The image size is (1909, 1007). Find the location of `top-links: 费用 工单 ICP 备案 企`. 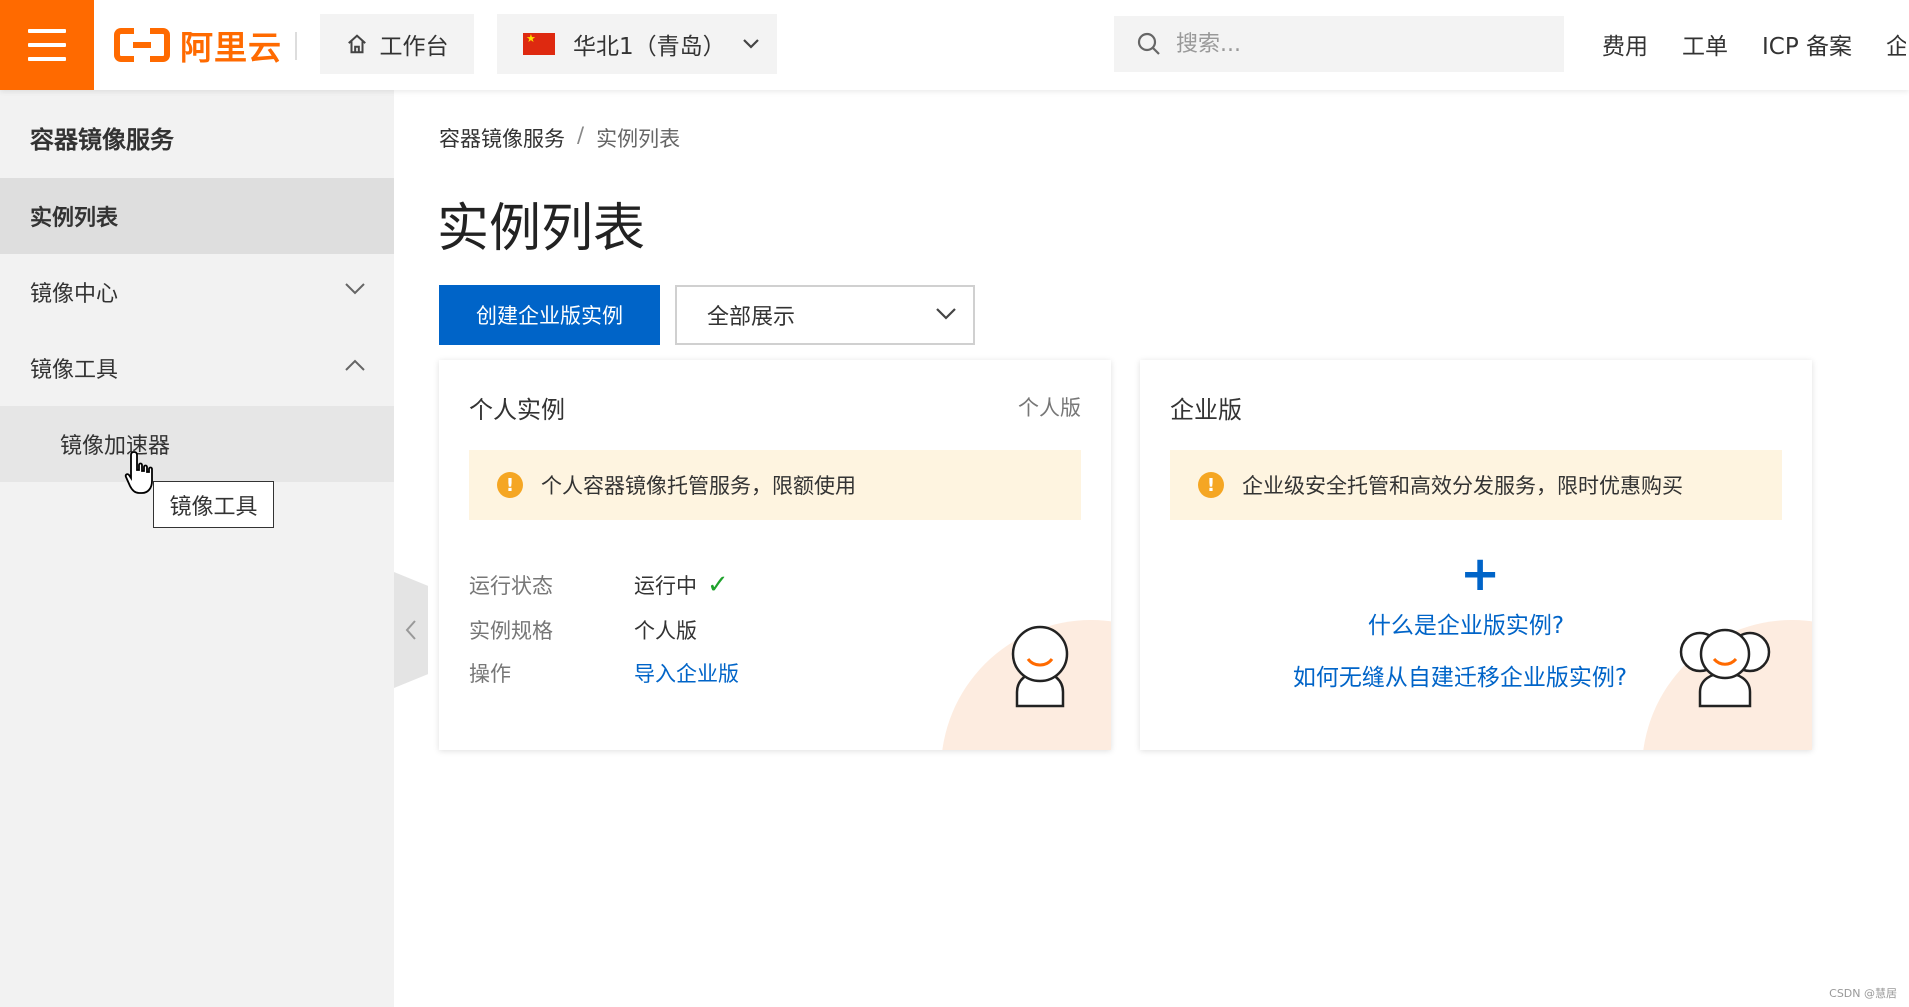

top-links: 费用 工单 ICP 备案 企 is located at coordinates (1754, 44).